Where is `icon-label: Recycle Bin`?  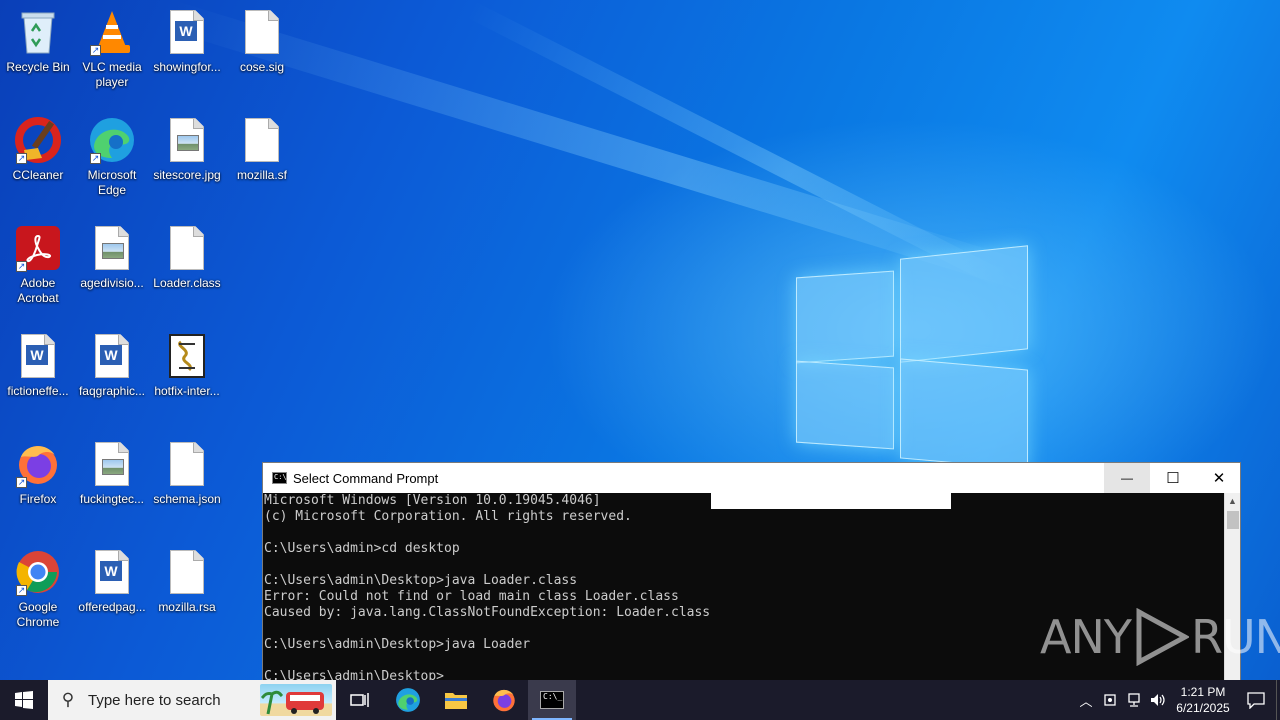
icon-label: Recycle Bin is located at coordinates (38, 67).